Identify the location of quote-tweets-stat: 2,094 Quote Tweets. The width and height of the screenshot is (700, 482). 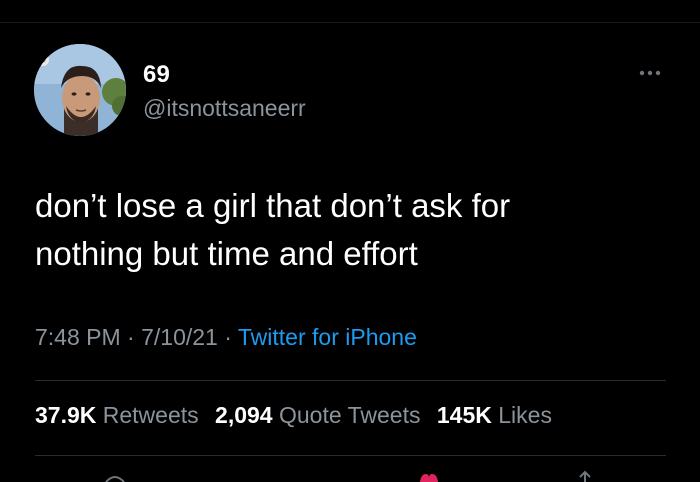
(317, 415).